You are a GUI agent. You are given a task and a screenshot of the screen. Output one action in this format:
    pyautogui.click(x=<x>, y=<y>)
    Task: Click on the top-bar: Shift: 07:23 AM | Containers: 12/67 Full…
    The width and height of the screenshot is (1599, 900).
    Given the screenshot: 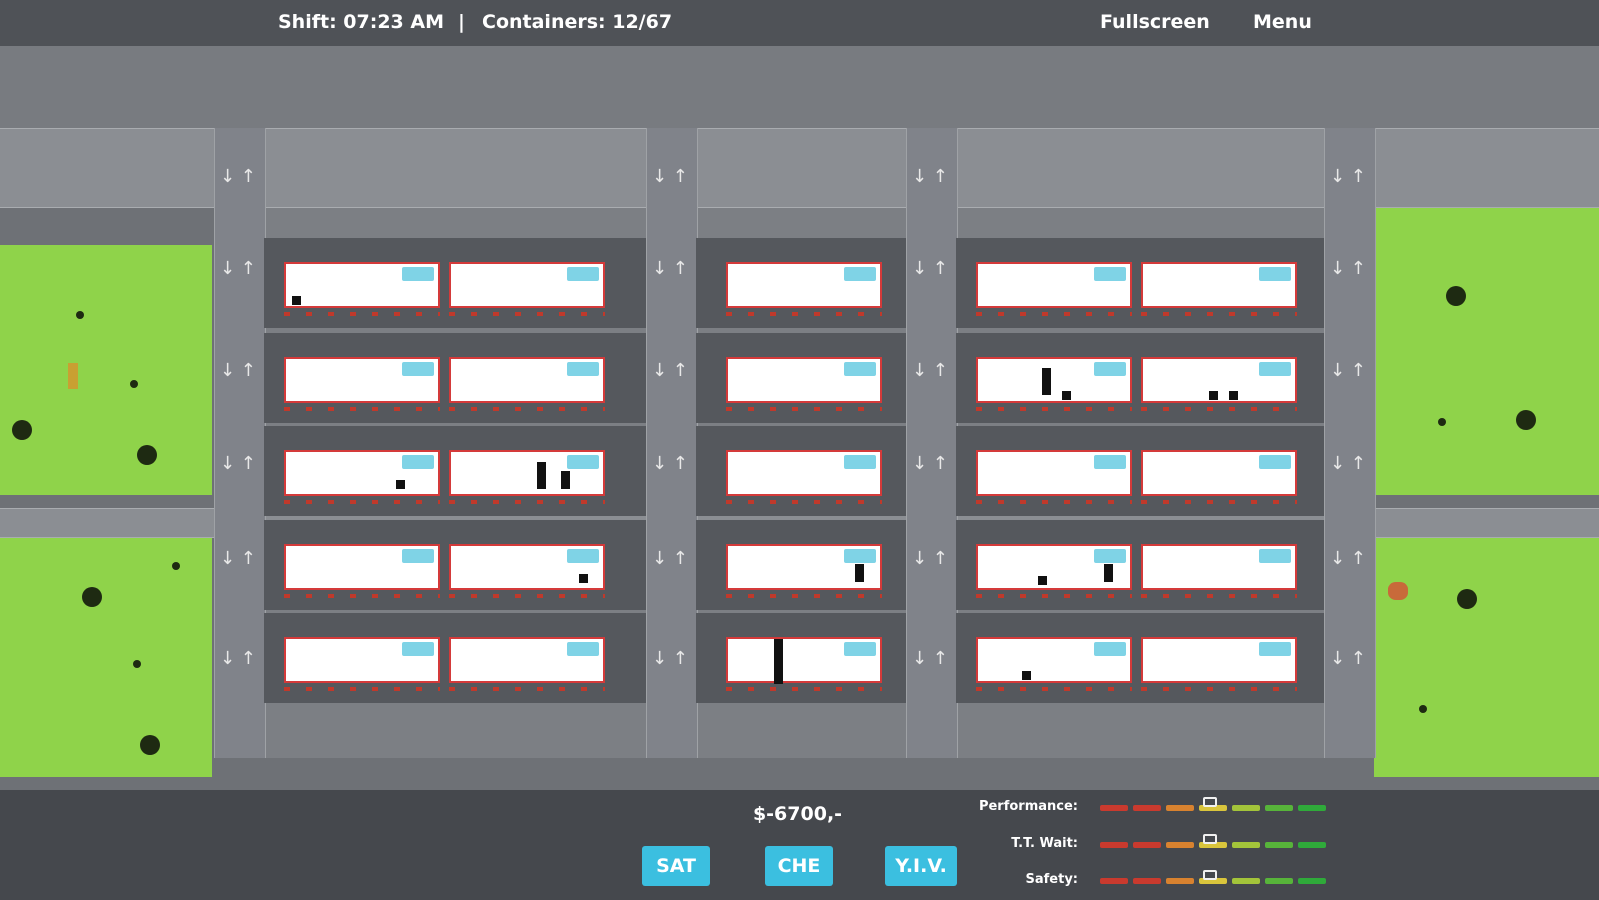 What is the action you would take?
    pyautogui.click(x=799, y=23)
    